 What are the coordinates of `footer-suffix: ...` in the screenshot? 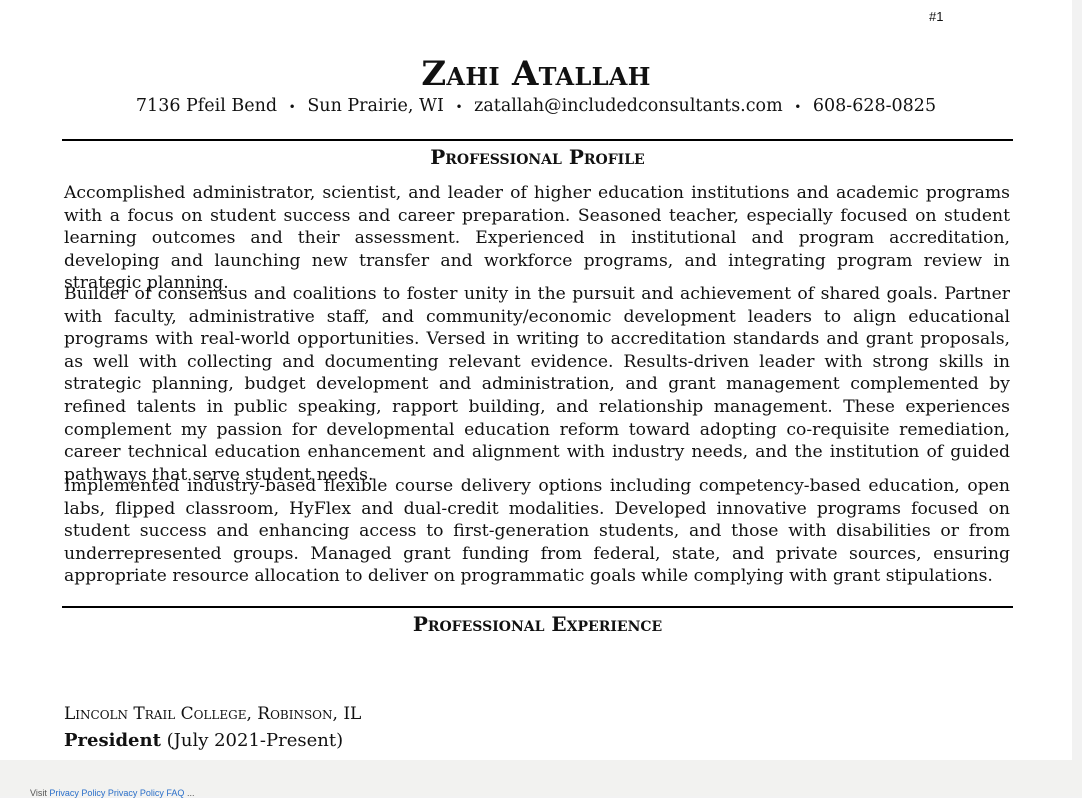 It's located at (190, 793).